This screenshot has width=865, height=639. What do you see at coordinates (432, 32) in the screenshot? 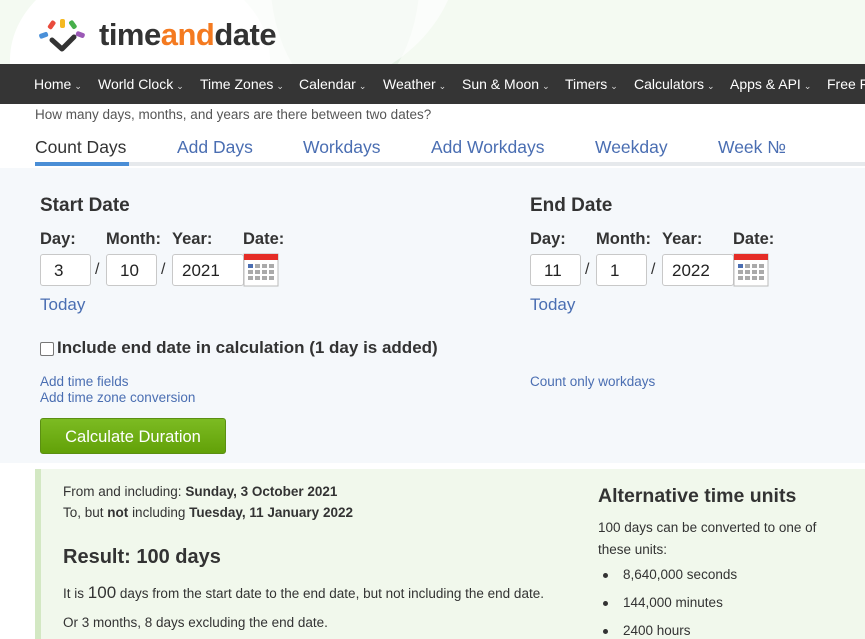
I see `site-header: timeanddate` at bounding box center [432, 32].